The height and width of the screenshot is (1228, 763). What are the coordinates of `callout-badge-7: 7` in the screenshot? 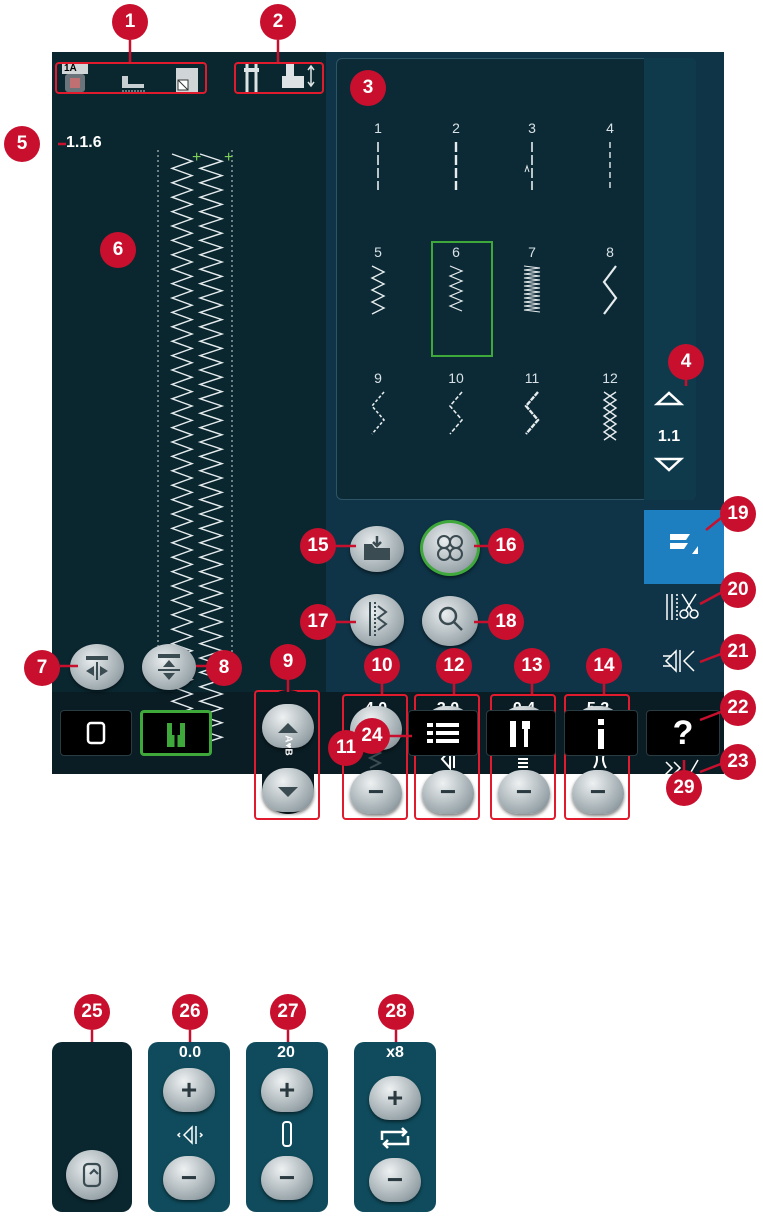 It's located at (42, 668).